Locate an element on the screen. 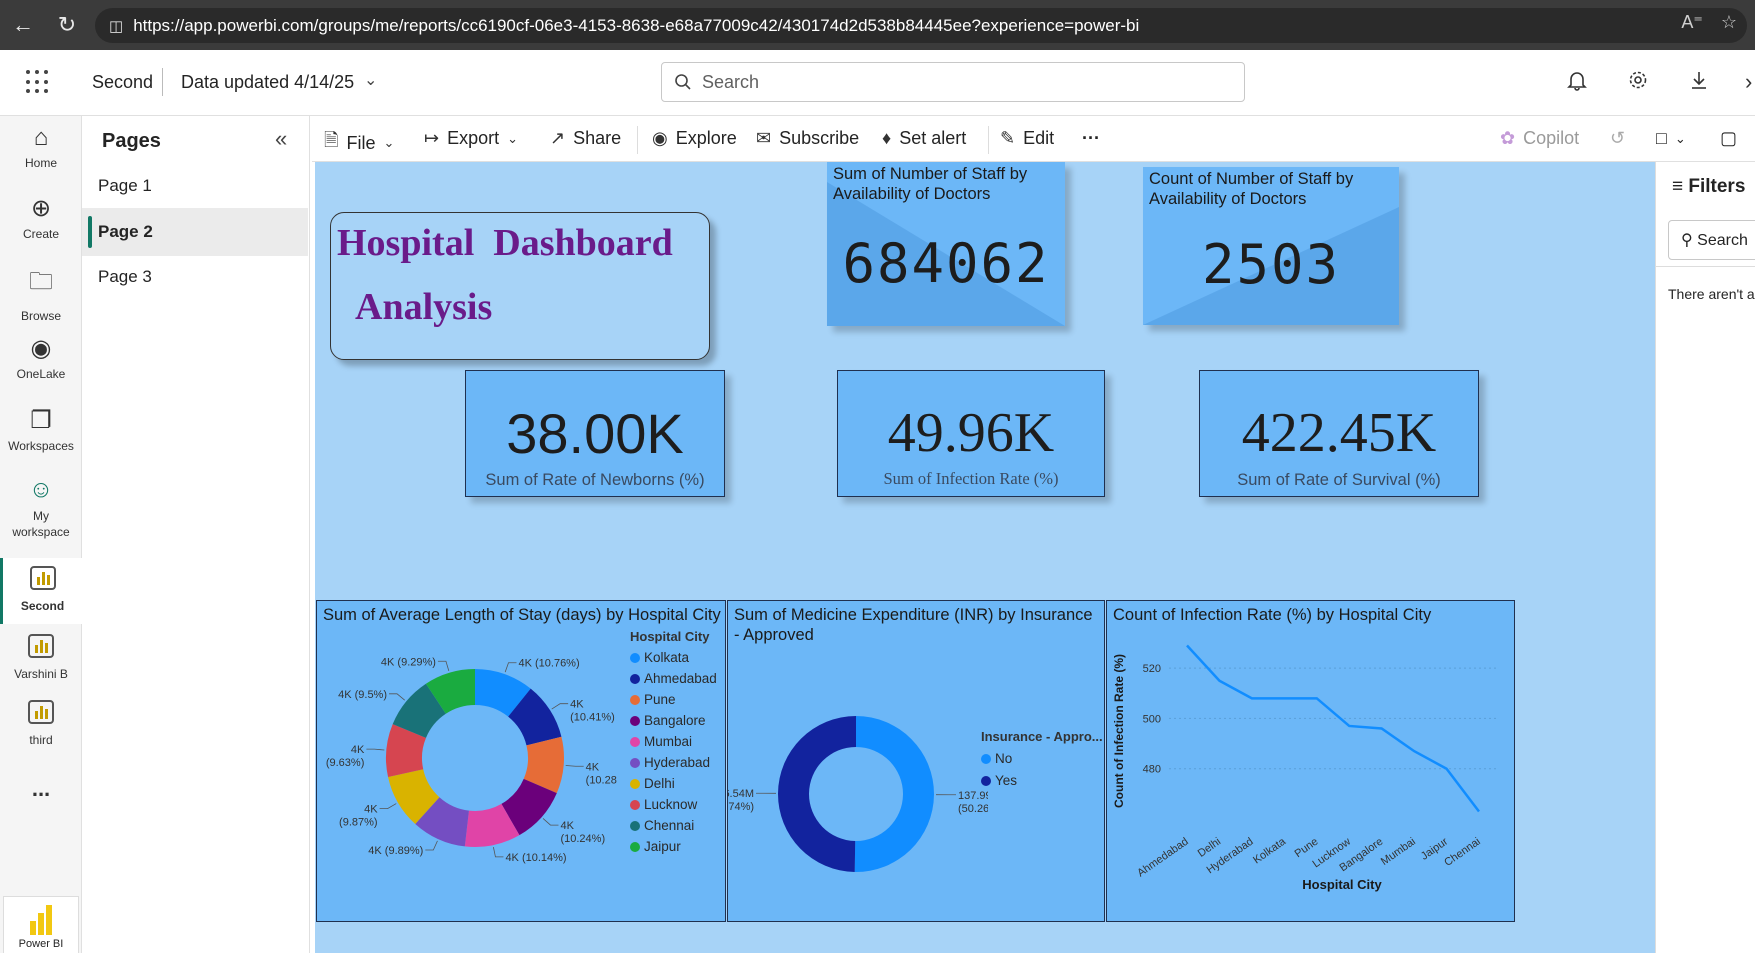 The width and height of the screenshot is (1755, 953). search-input: Search is located at coordinates (953, 82).